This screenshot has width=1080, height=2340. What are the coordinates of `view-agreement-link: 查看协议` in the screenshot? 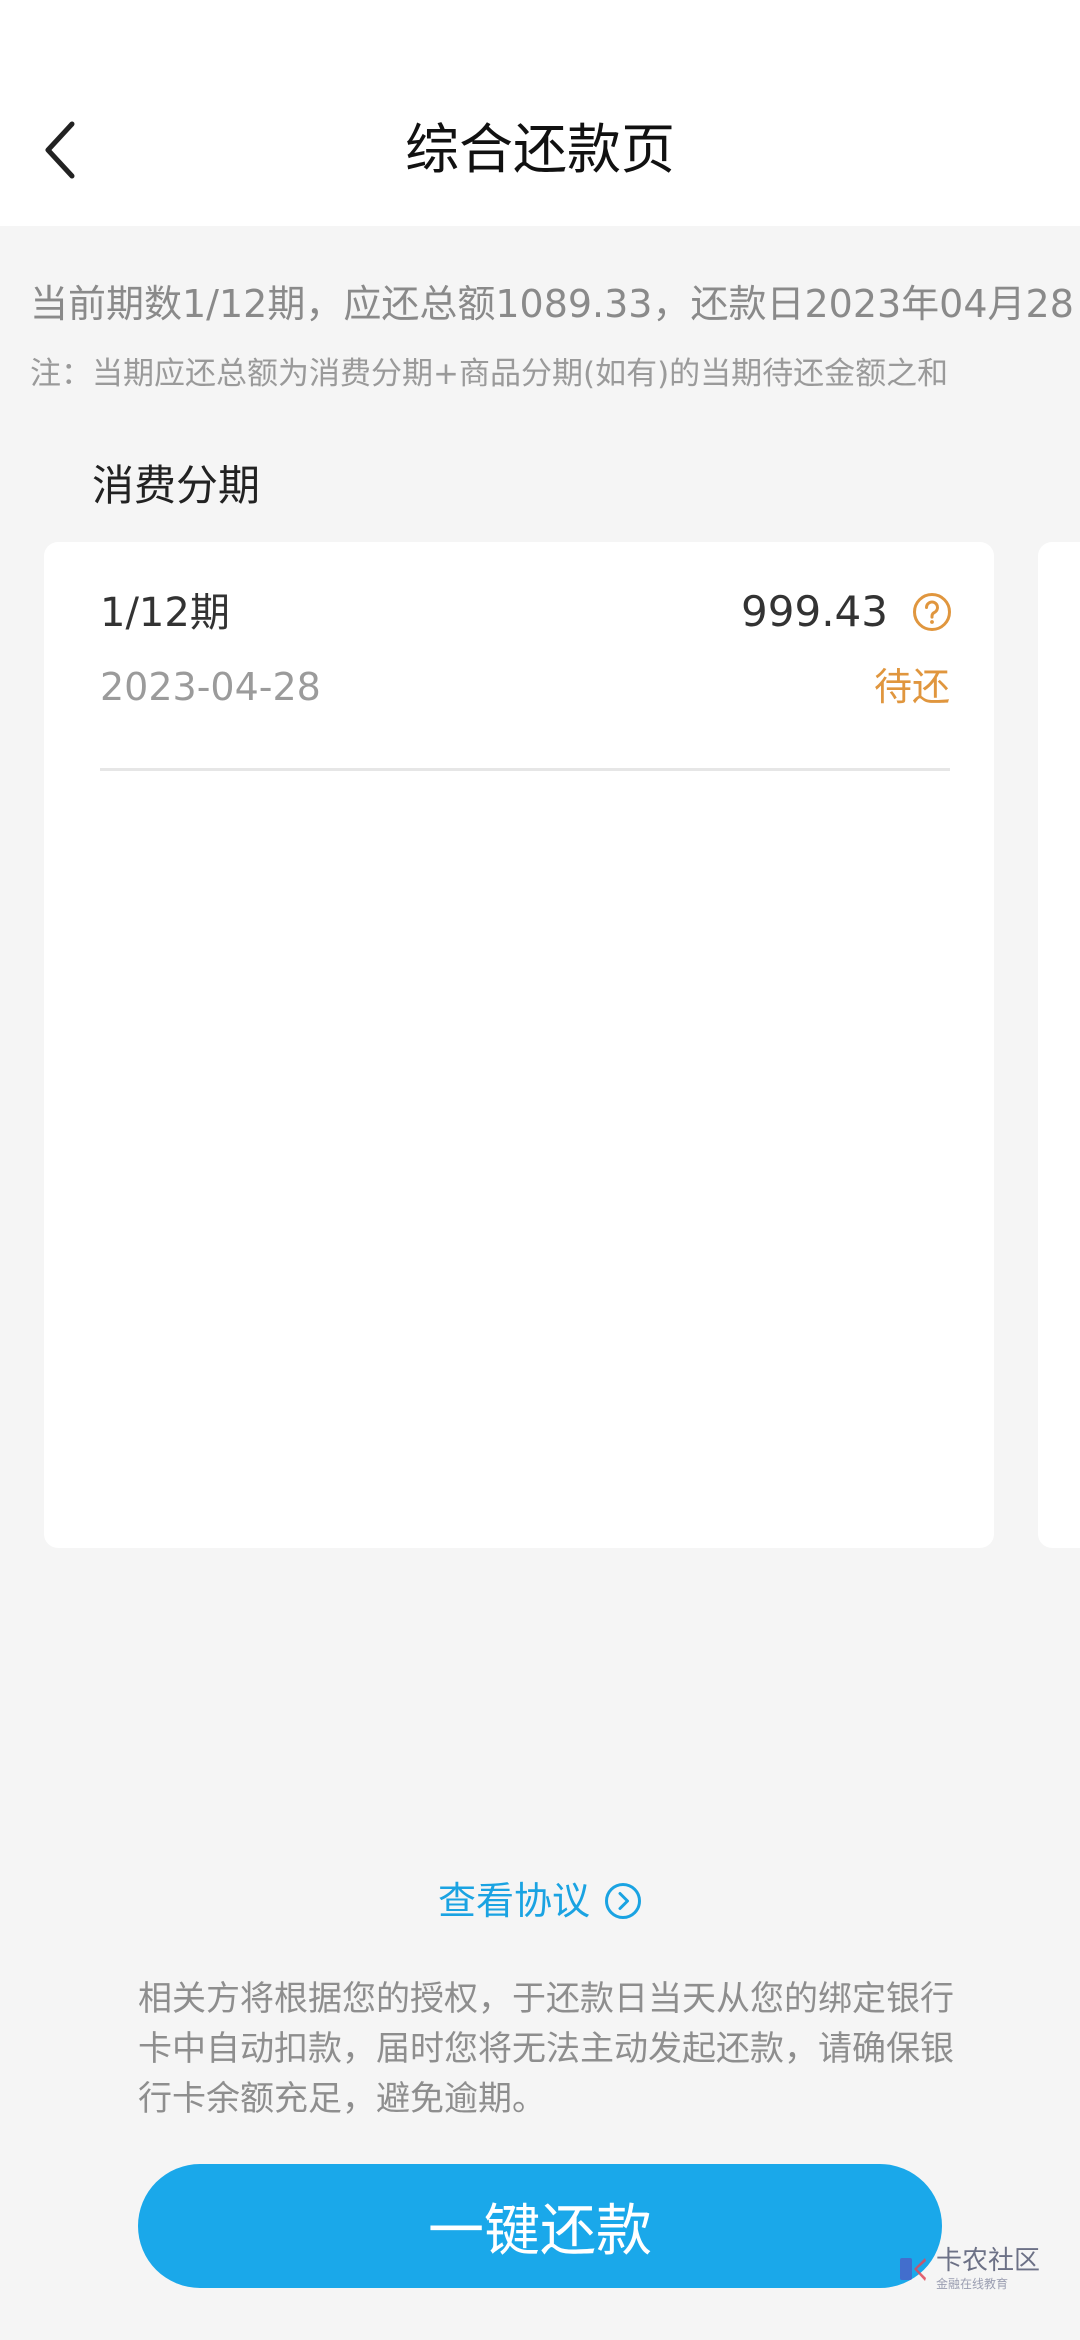 It's located at (540, 1901).